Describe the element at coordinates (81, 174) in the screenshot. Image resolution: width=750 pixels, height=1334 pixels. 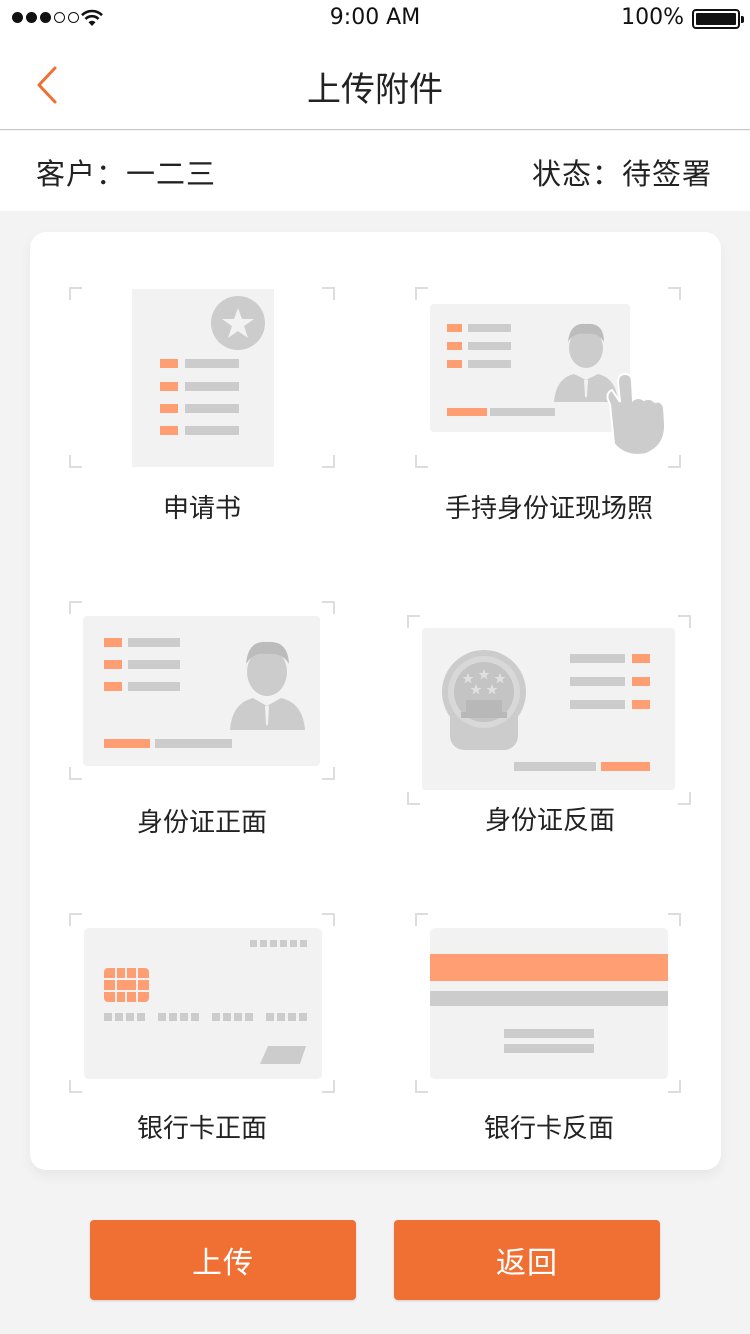
I see `customer-label: 客户：` at that location.